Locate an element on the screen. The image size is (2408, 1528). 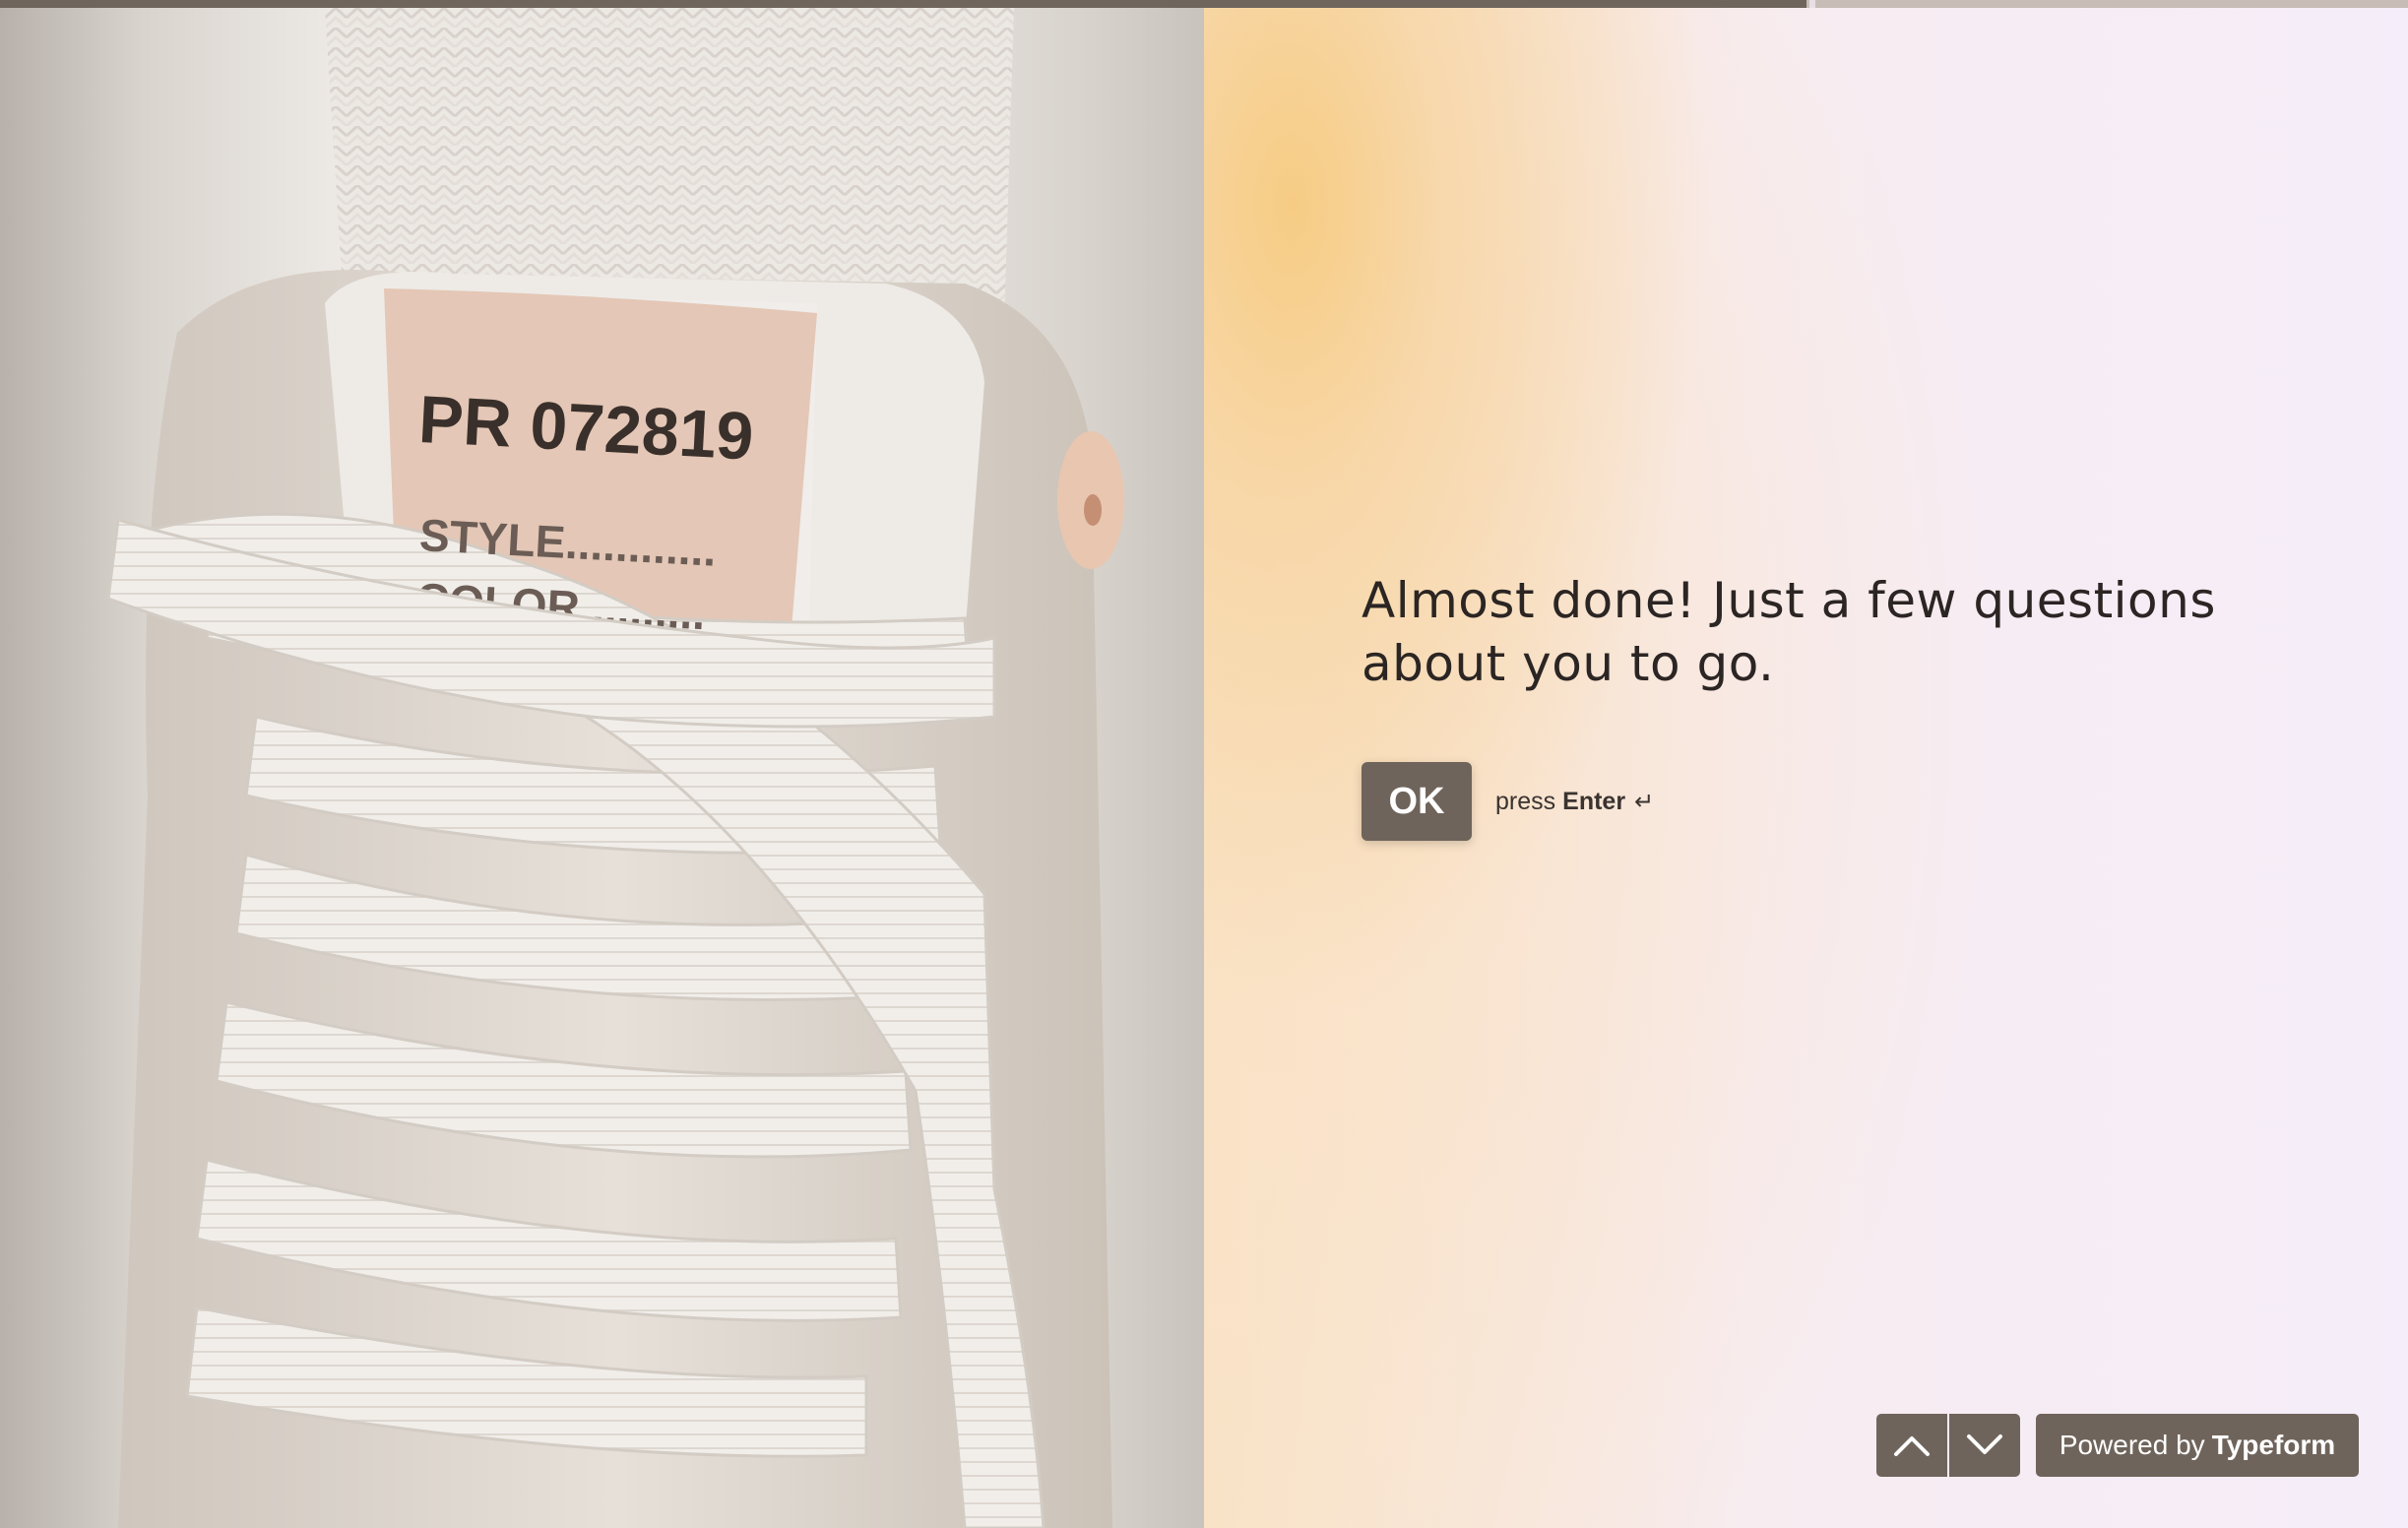
powered-by-typeform-link: Powered by Typeform is located at coordinates (2197, 1446).